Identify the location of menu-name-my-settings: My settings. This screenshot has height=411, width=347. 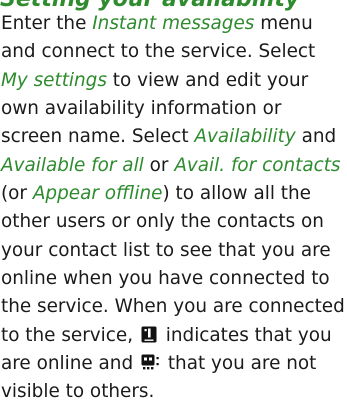
(54, 80).